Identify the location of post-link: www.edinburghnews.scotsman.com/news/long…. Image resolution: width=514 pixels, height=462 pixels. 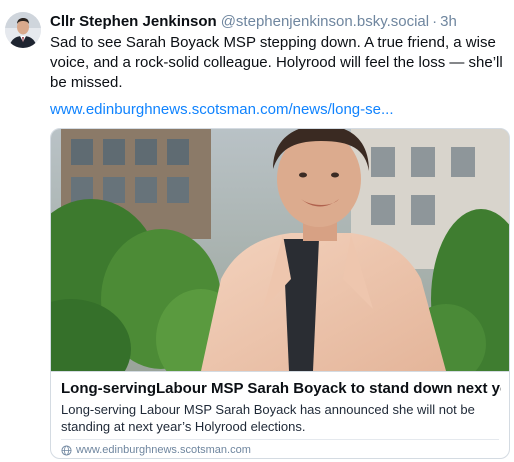
(222, 110).